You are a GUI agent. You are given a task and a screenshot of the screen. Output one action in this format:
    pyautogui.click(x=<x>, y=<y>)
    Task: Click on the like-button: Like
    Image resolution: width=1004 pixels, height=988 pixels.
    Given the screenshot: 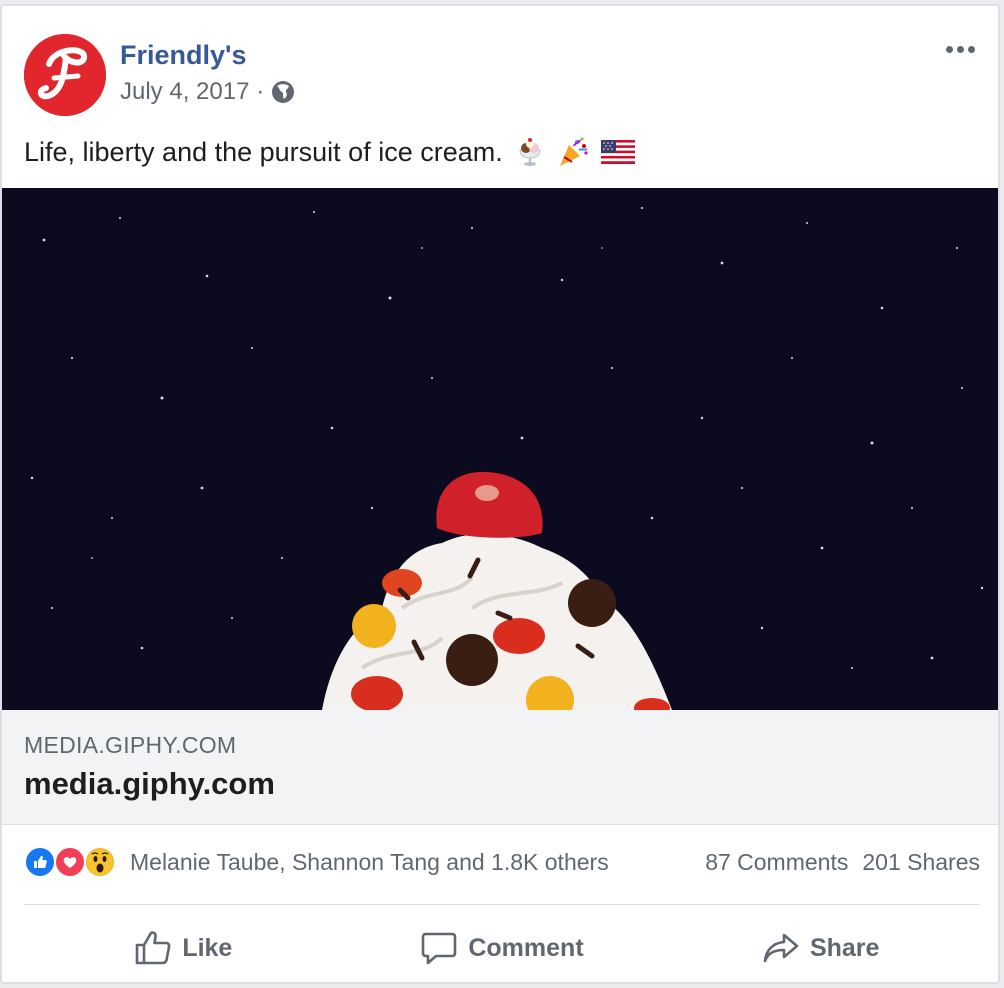 What is the action you would take?
    pyautogui.click(x=183, y=948)
    